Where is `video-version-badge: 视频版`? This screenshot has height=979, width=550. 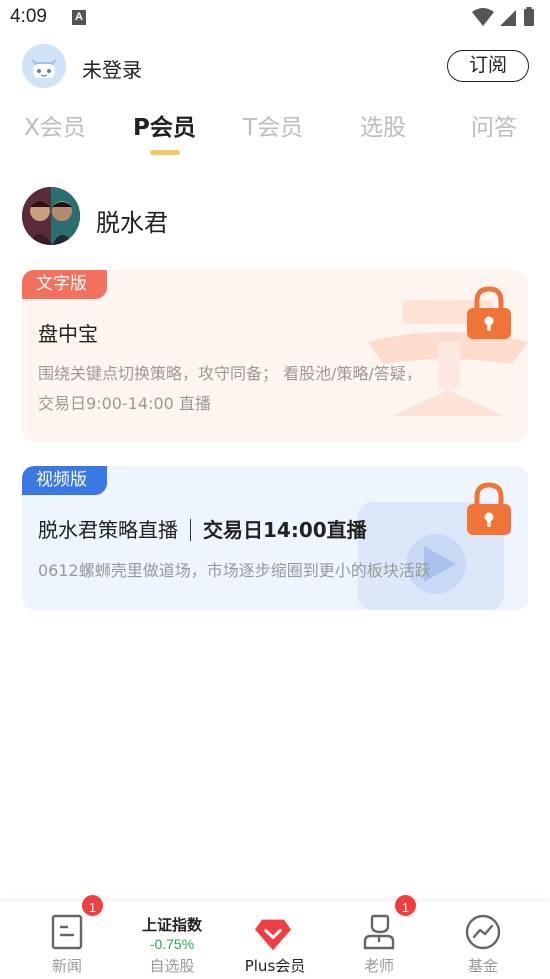 video-version-badge: 视频版 is located at coordinates (64, 480).